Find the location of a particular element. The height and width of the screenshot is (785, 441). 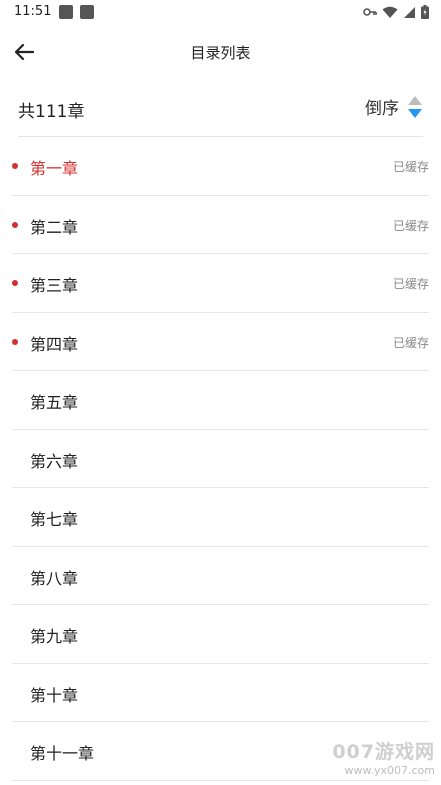

chapter-title: 第六章 is located at coordinates (54, 461).